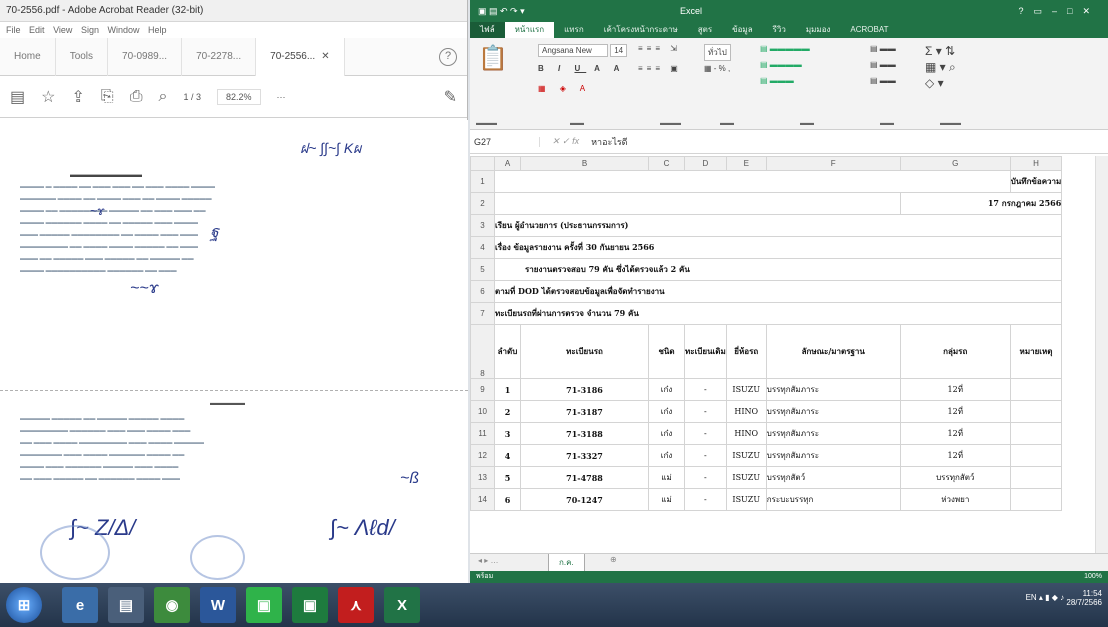 This screenshot has height=627, width=1108. I want to click on conditional-format-icon: ▤ ▬▬▬▬▬, so click(785, 48).